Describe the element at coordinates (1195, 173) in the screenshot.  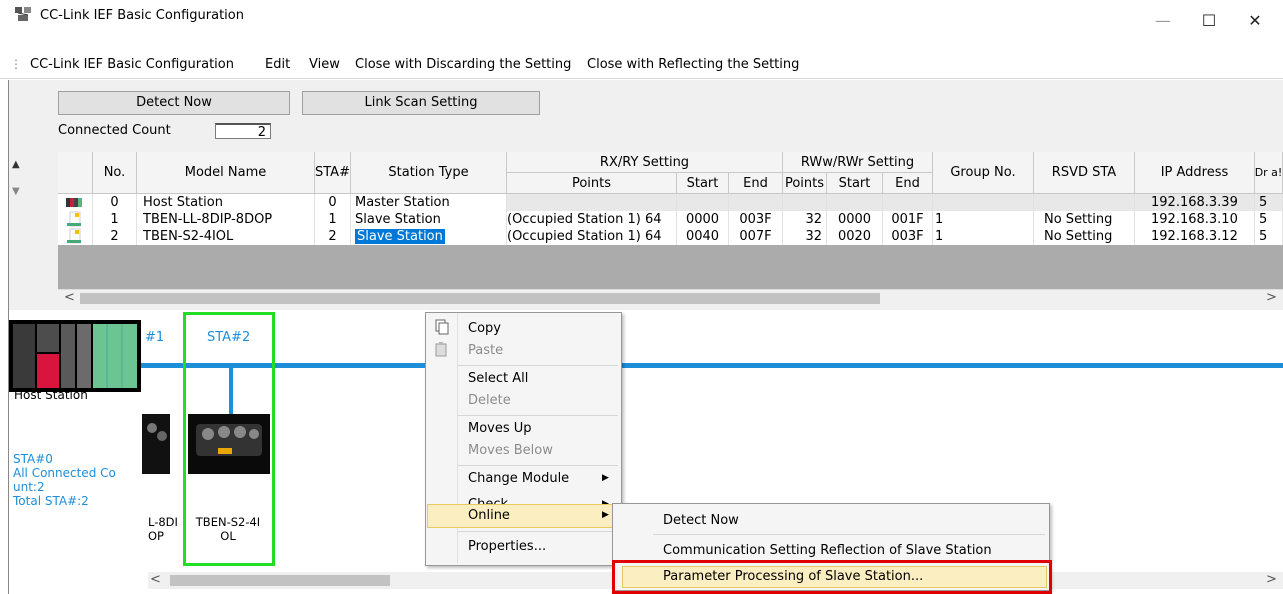
I see `header-ip-address: IP Address` at that location.